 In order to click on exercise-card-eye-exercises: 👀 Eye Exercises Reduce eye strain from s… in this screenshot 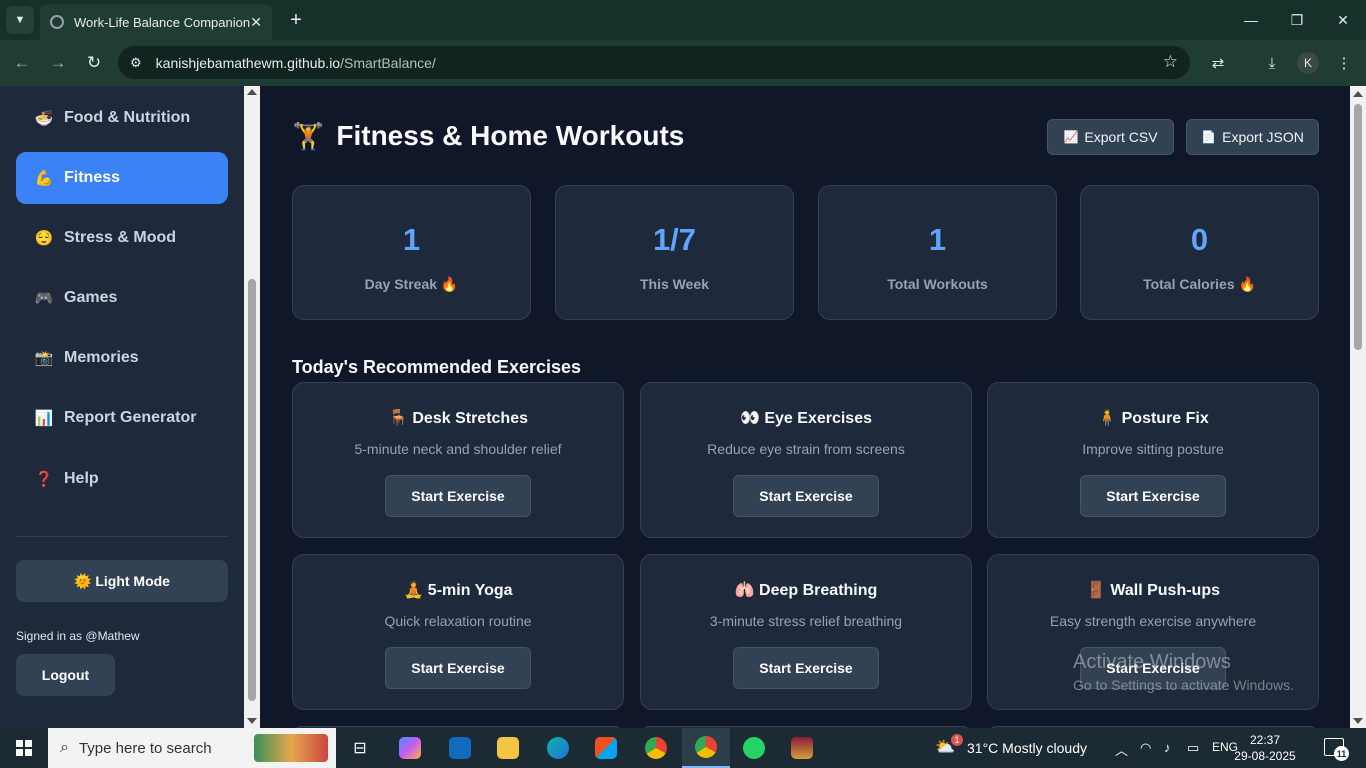, I will do `click(806, 460)`.